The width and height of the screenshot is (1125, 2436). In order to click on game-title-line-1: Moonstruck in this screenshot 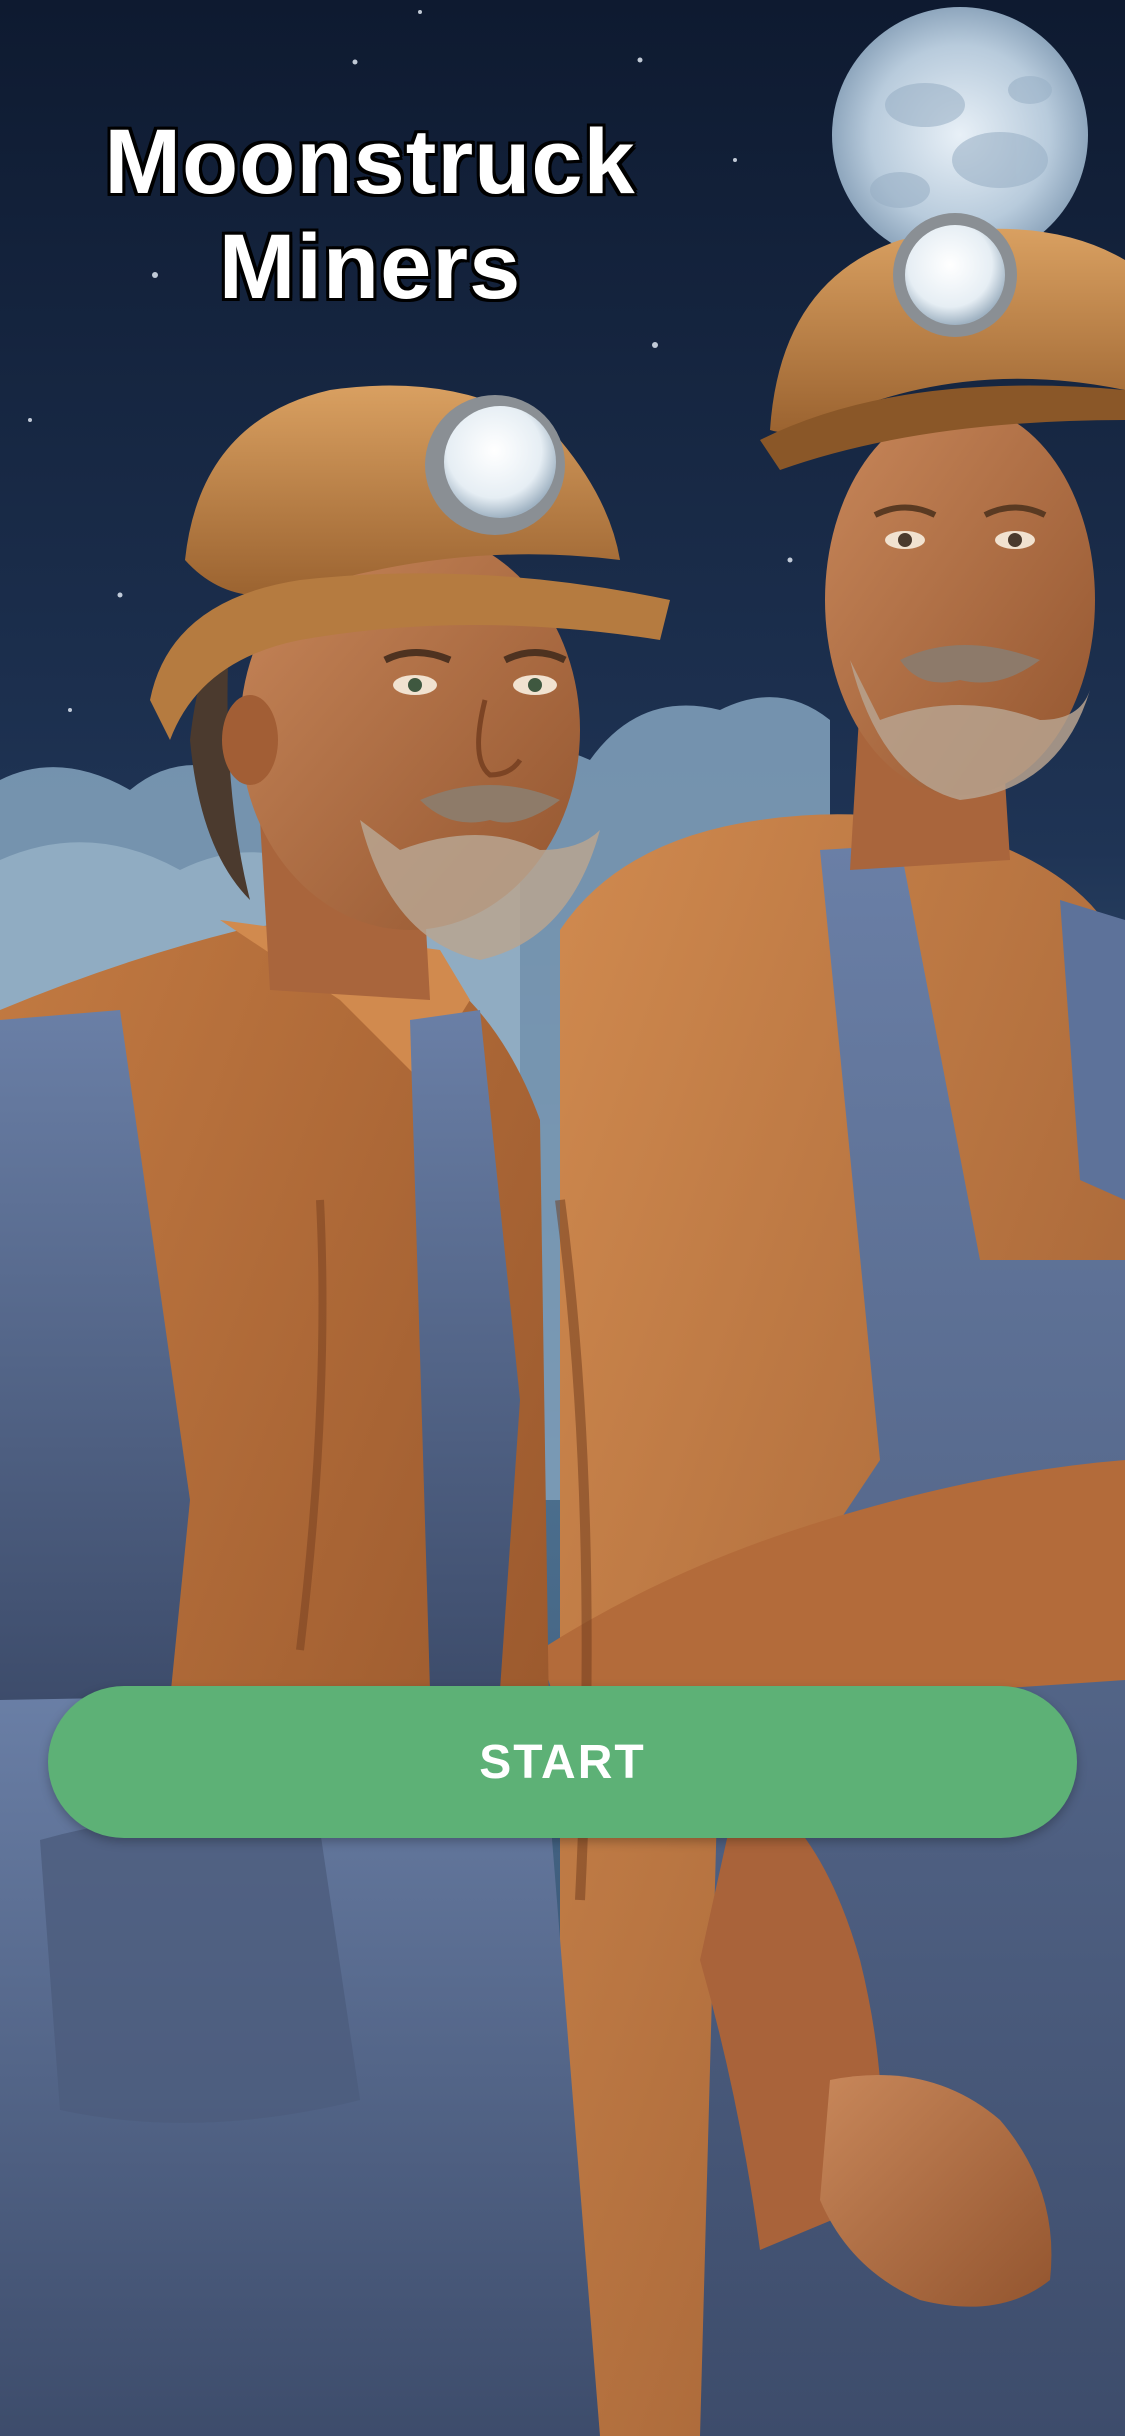, I will do `click(370, 162)`.